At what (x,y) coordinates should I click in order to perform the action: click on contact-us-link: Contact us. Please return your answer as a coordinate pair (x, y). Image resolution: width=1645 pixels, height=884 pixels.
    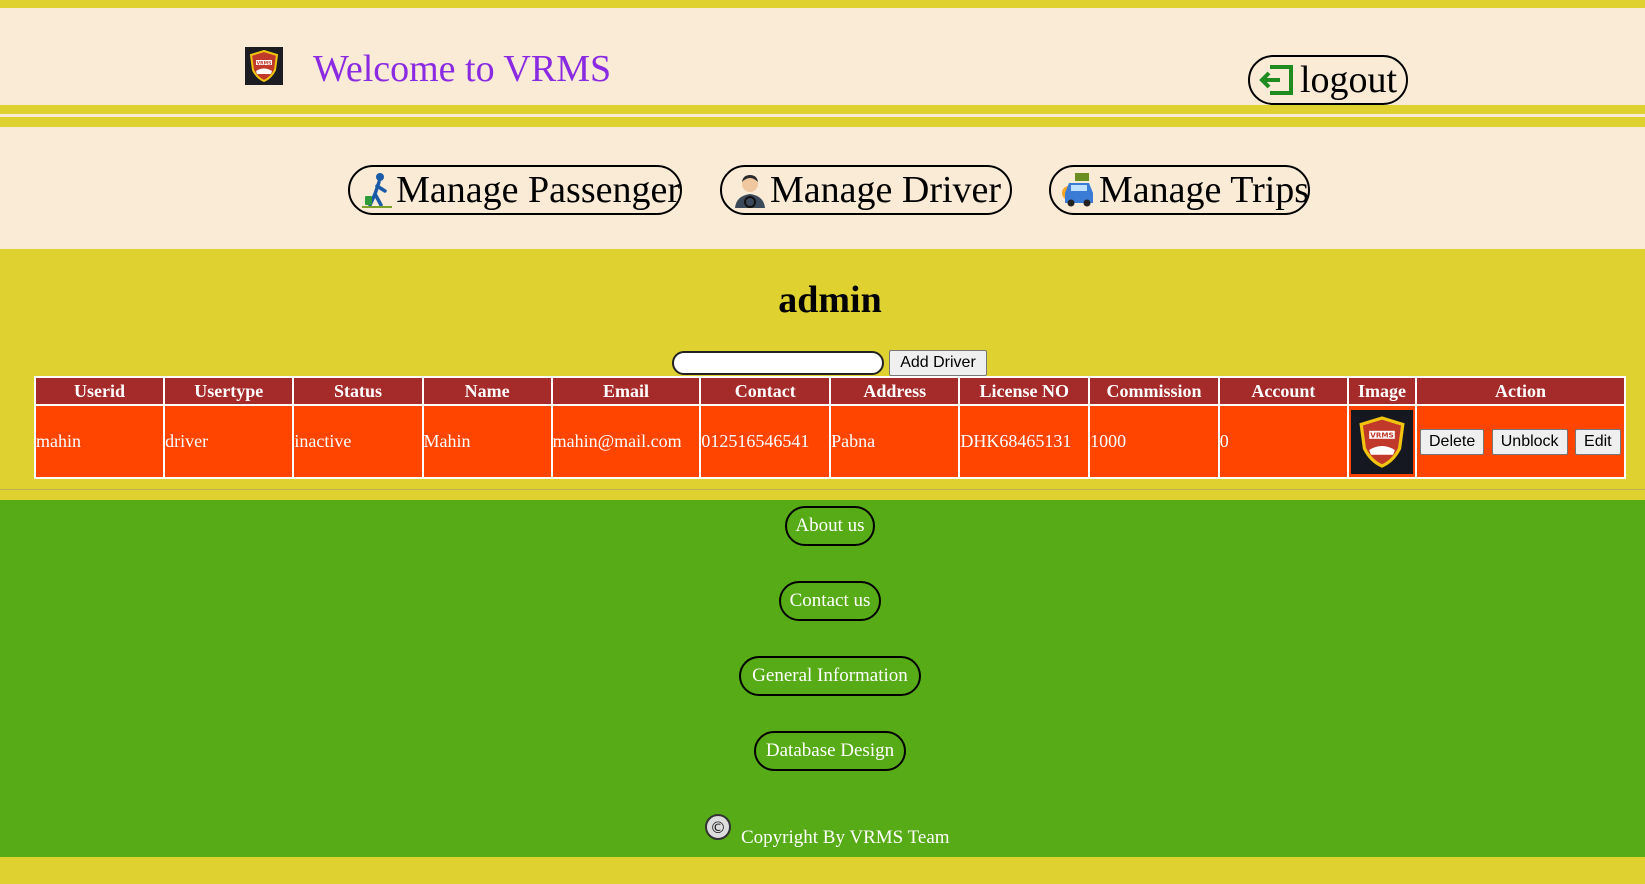
    Looking at the image, I should click on (830, 601).